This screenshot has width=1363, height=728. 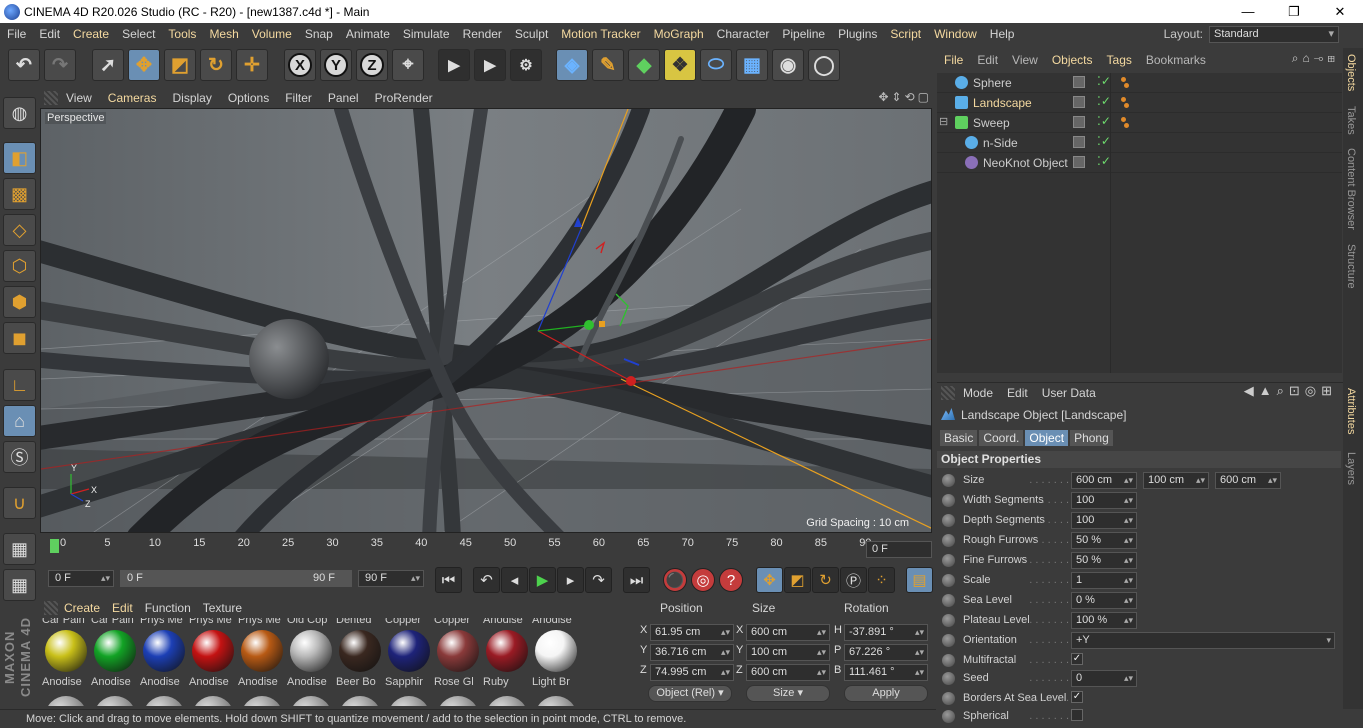 What do you see at coordinates (90, 34) in the screenshot?
I see `menu-create: Create` at bounding box center [90, 34].